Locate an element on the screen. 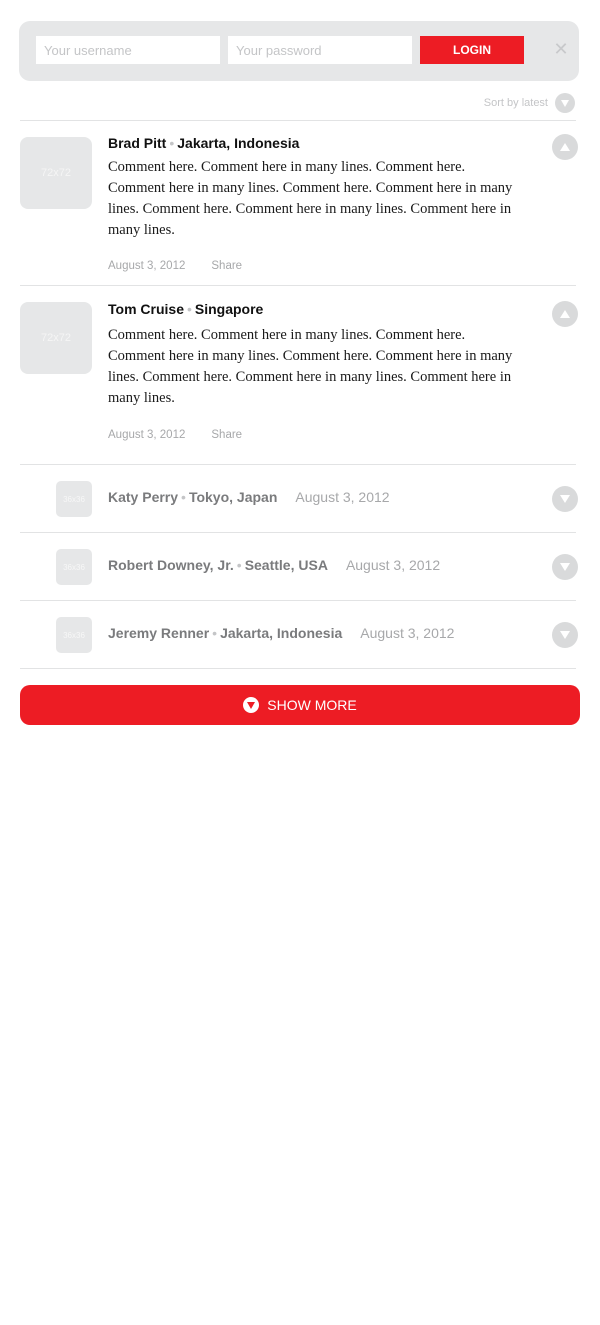 This screenshot has width=600, height=1325. author-name: Brad Pitt is located at coordinates (137, 143).